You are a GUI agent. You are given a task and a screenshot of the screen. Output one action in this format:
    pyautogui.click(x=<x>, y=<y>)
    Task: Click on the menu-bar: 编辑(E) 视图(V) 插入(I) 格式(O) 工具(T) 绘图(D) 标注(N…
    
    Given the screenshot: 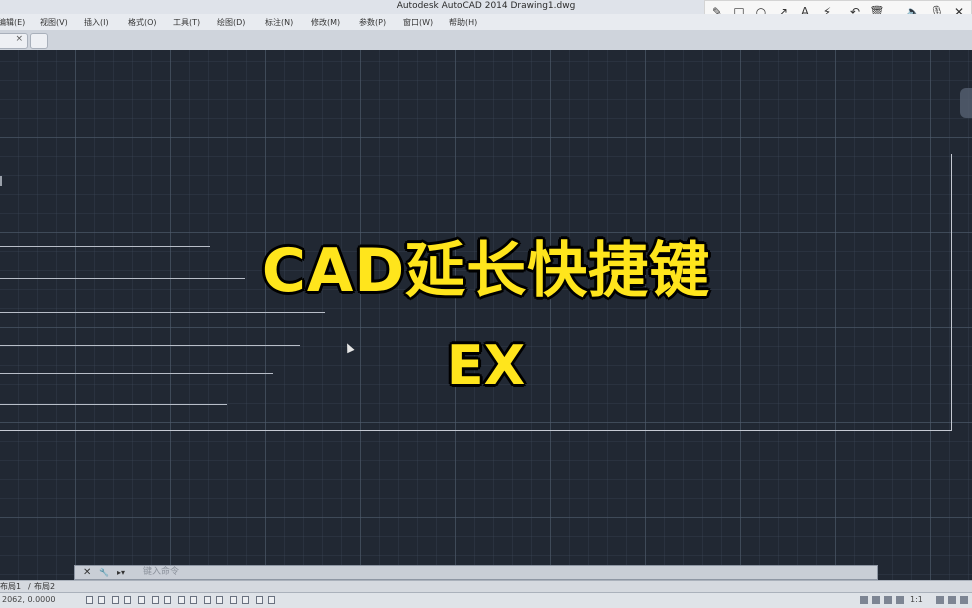 What is the action you would take?
    pyautogui.click(x=486, y=22)
    